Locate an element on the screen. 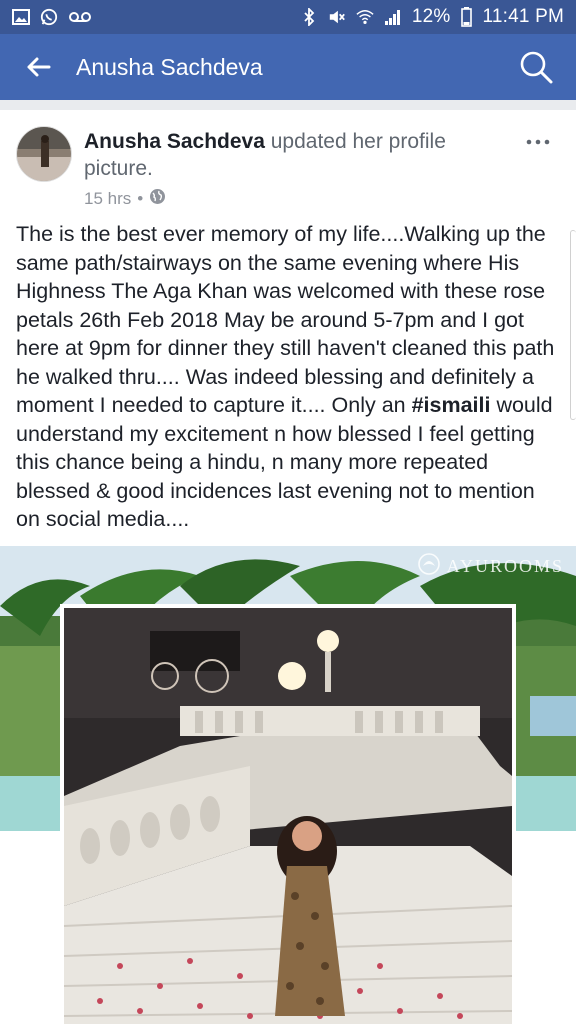 The width and height of the screenshot is (576, 1024). battery-icon is located at coordinates (466, 17).